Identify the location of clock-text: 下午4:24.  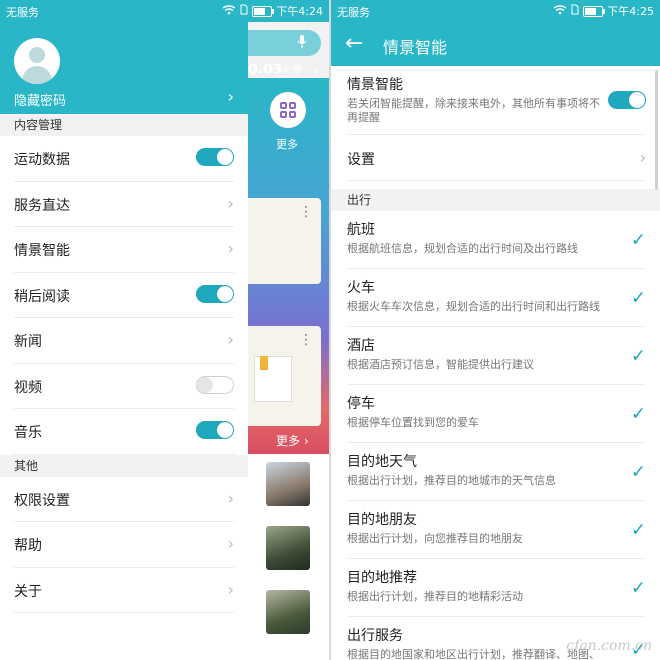
(299, 11).